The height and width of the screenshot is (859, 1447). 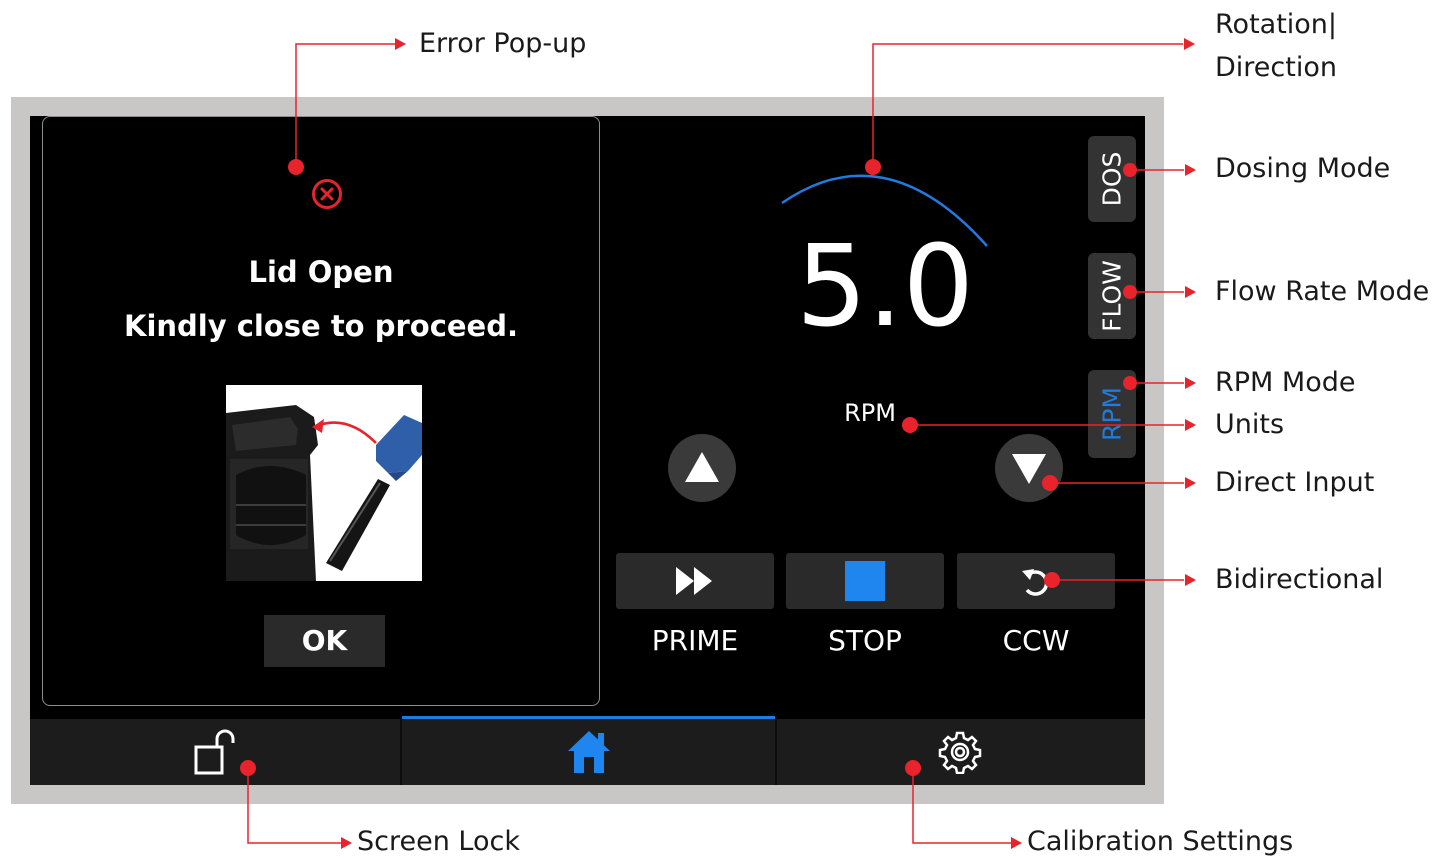 I want to click on annotation-bidirectional: Bidirectional, so click(x=1299, y=579).